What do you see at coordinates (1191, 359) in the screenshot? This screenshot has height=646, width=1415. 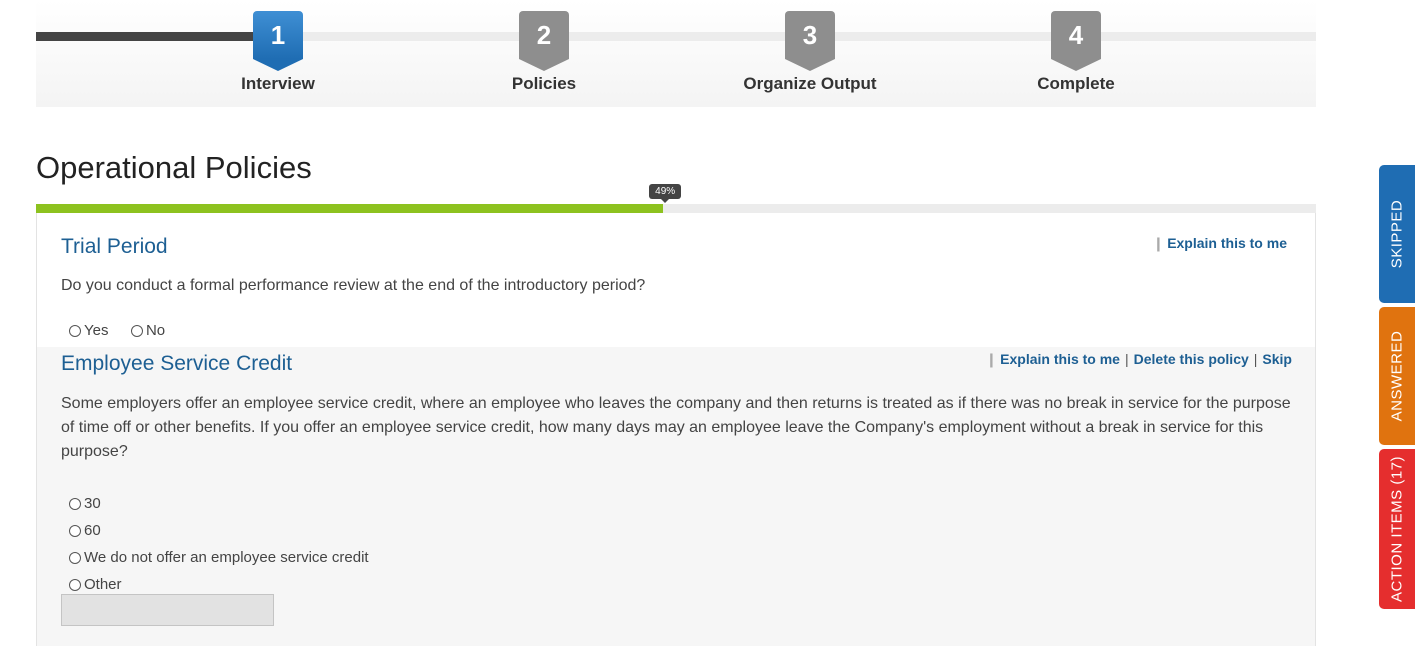 I see `delete-policy-link: Delete this policy` at bounding box center [1191, 359].